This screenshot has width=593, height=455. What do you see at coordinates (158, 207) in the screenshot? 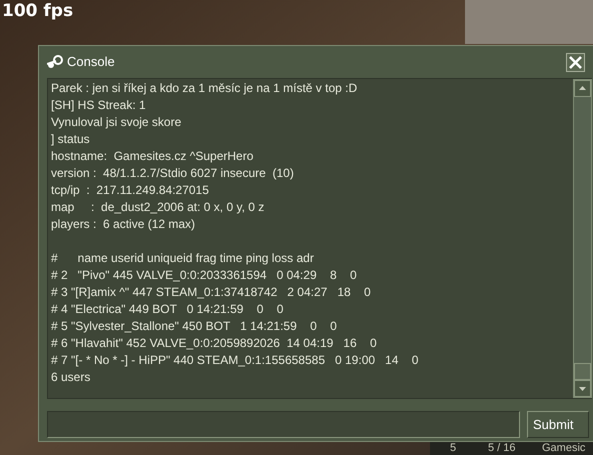
I see `console-line: map : de_dust2_2006 at: 0 x, 0 y, 0 z` at bounding box center [158, 207].